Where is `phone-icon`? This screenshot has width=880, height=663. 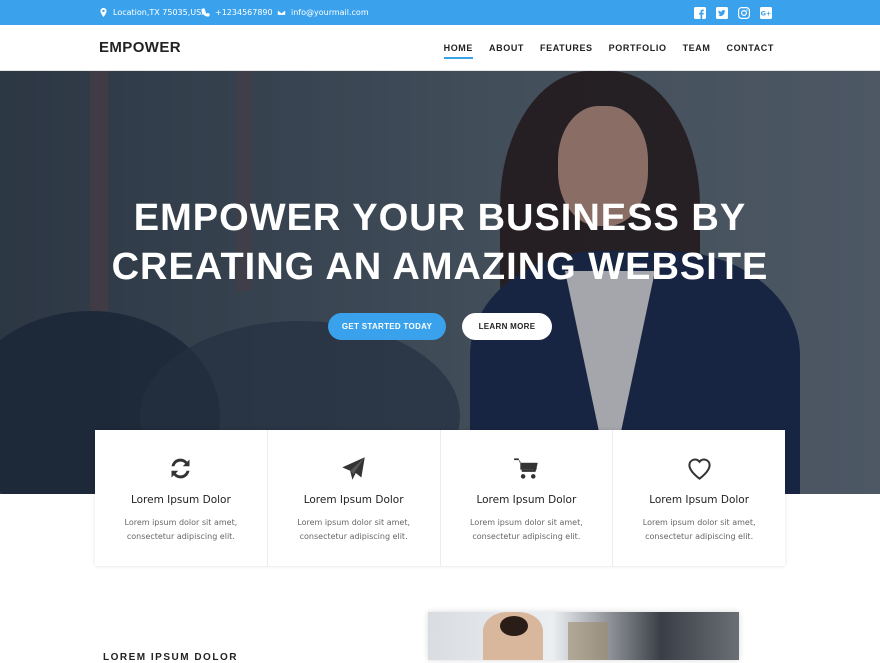
phone-icon is located at coordinates (205, 12).